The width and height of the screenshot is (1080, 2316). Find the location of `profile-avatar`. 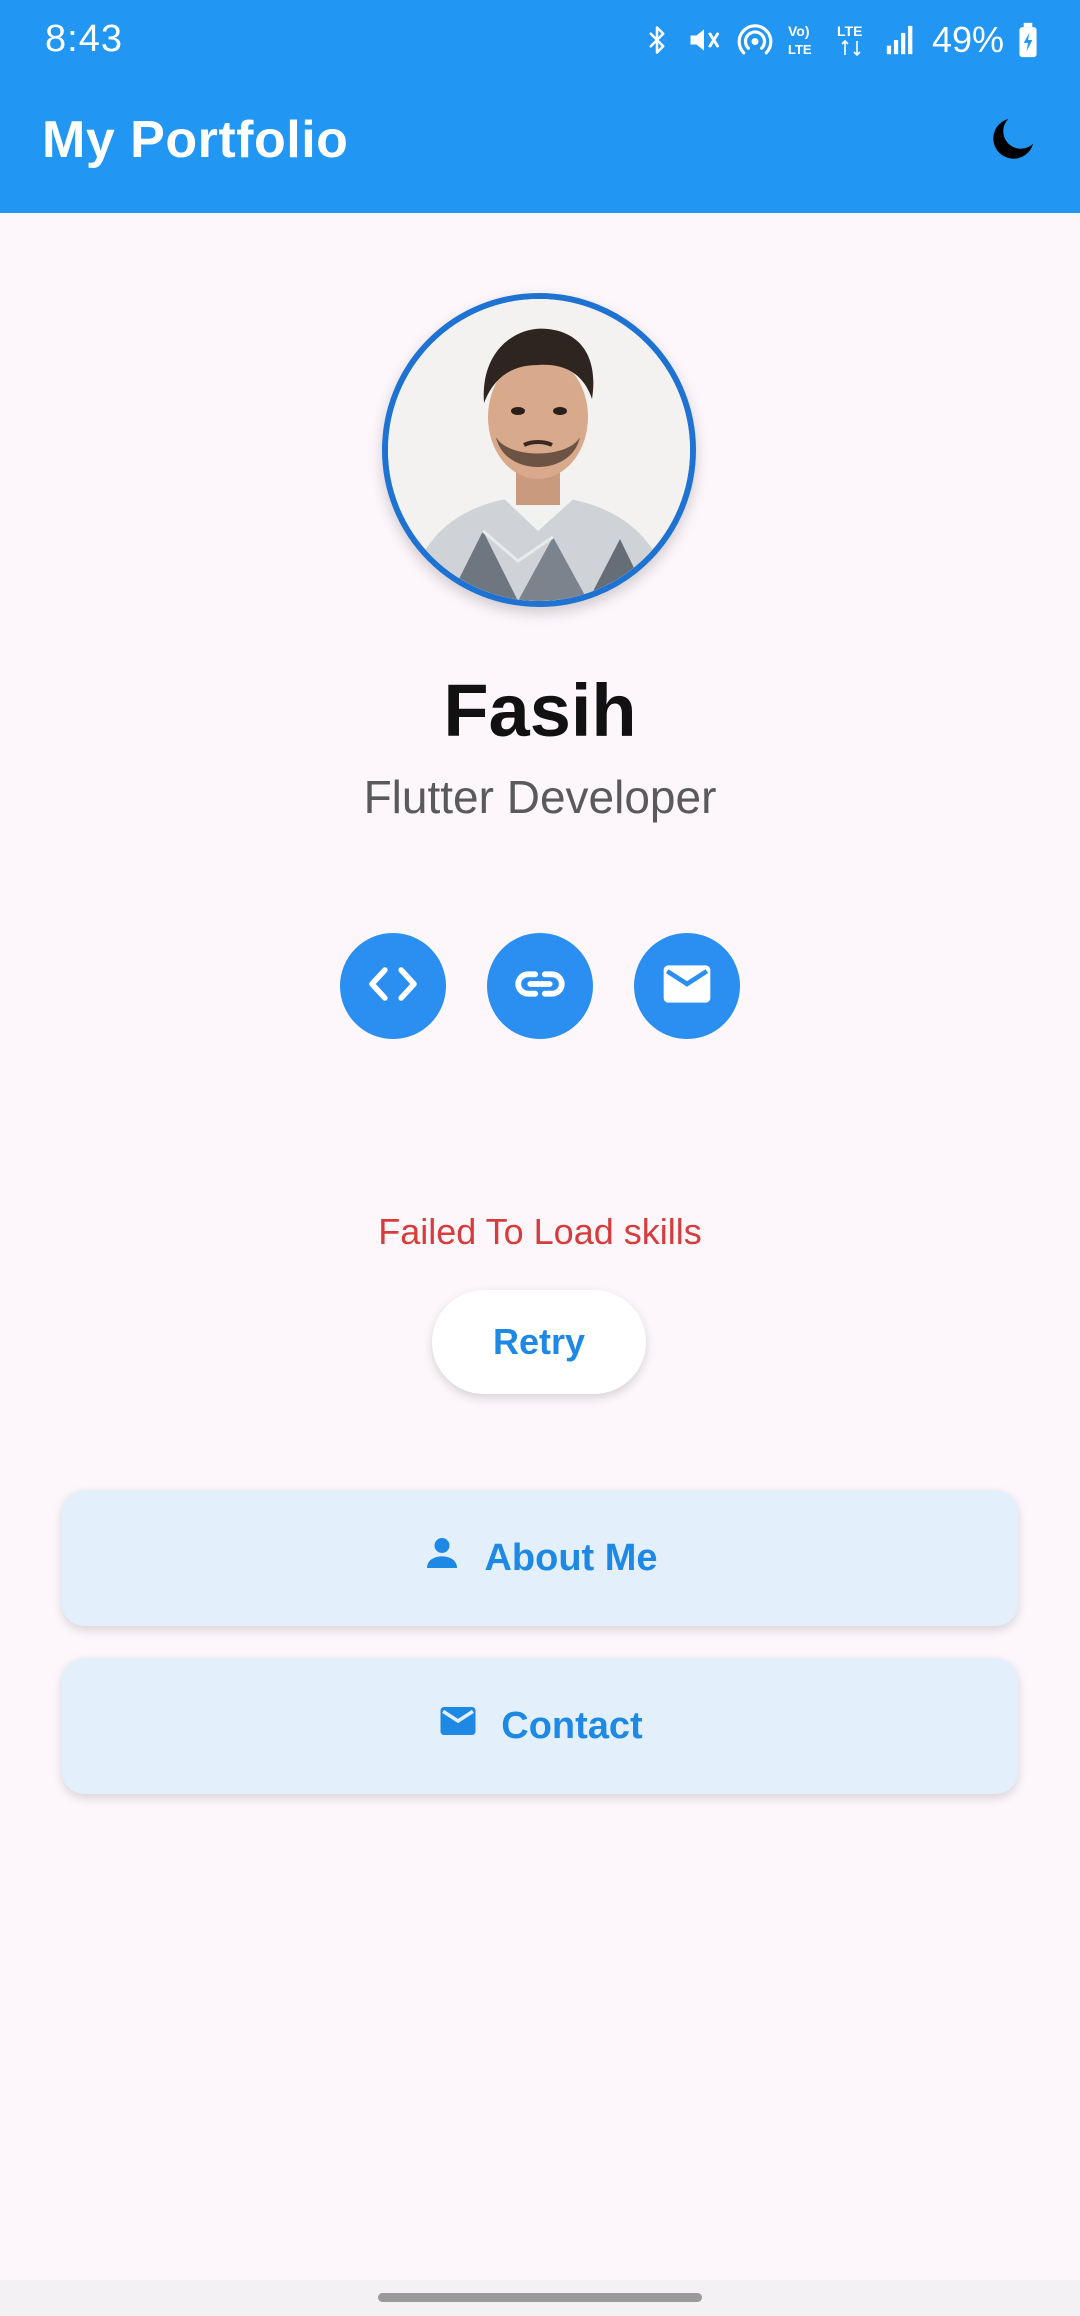

profile-avatar is located at coordinates (539, 450).